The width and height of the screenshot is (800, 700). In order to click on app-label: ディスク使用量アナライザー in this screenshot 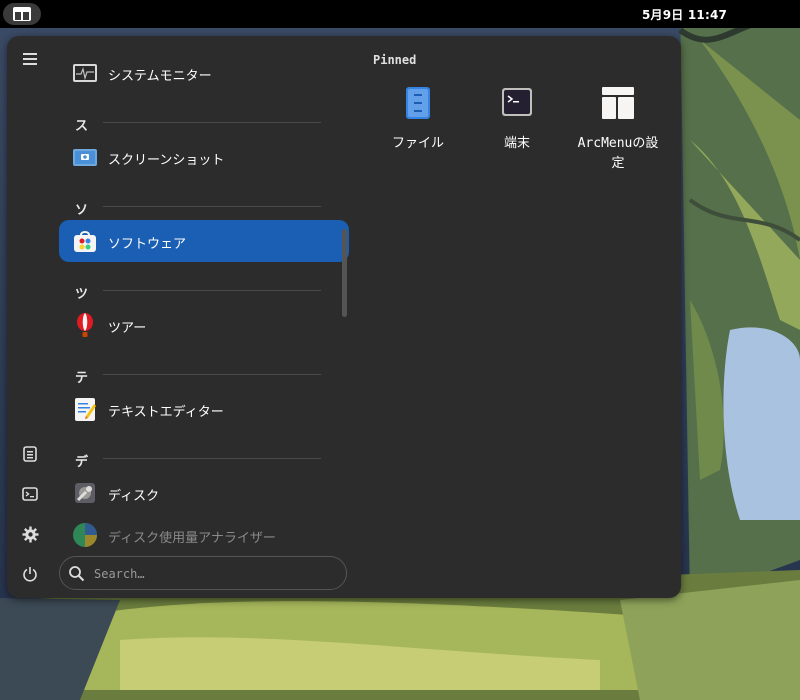, I will do `click(192, 538)`.